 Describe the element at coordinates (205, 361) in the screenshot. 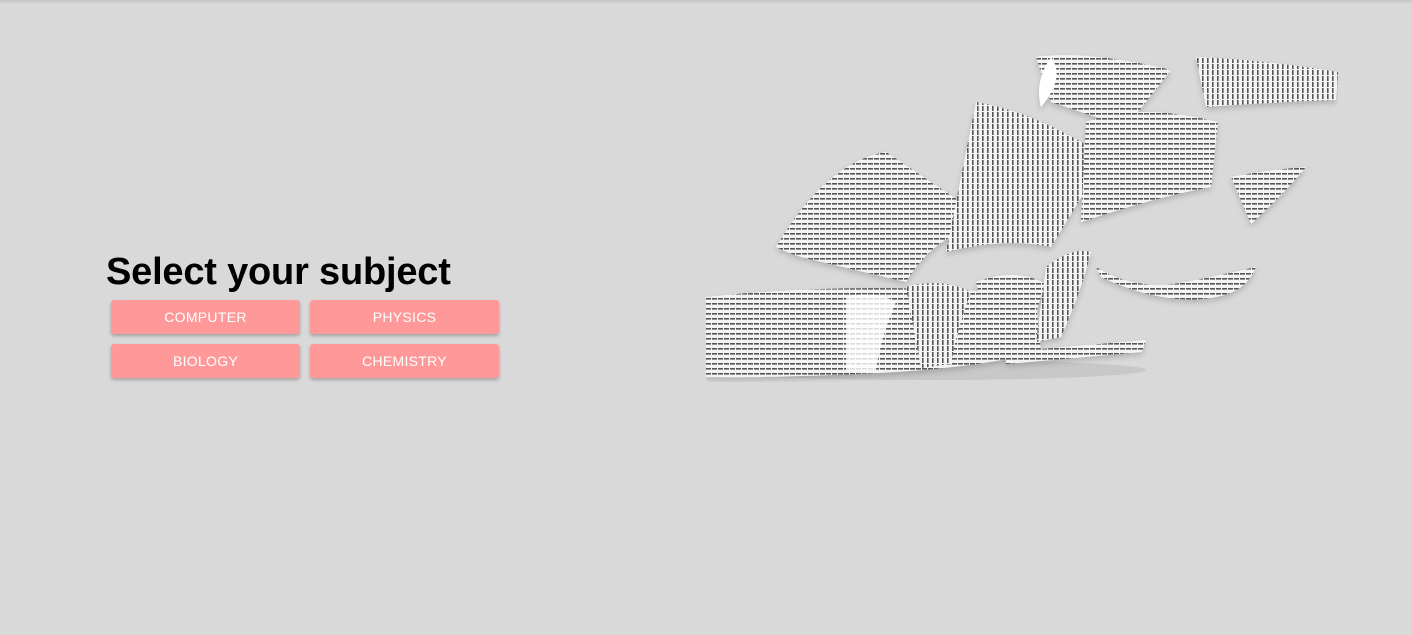

I see `biology-button: BIOLOGY` at that location.